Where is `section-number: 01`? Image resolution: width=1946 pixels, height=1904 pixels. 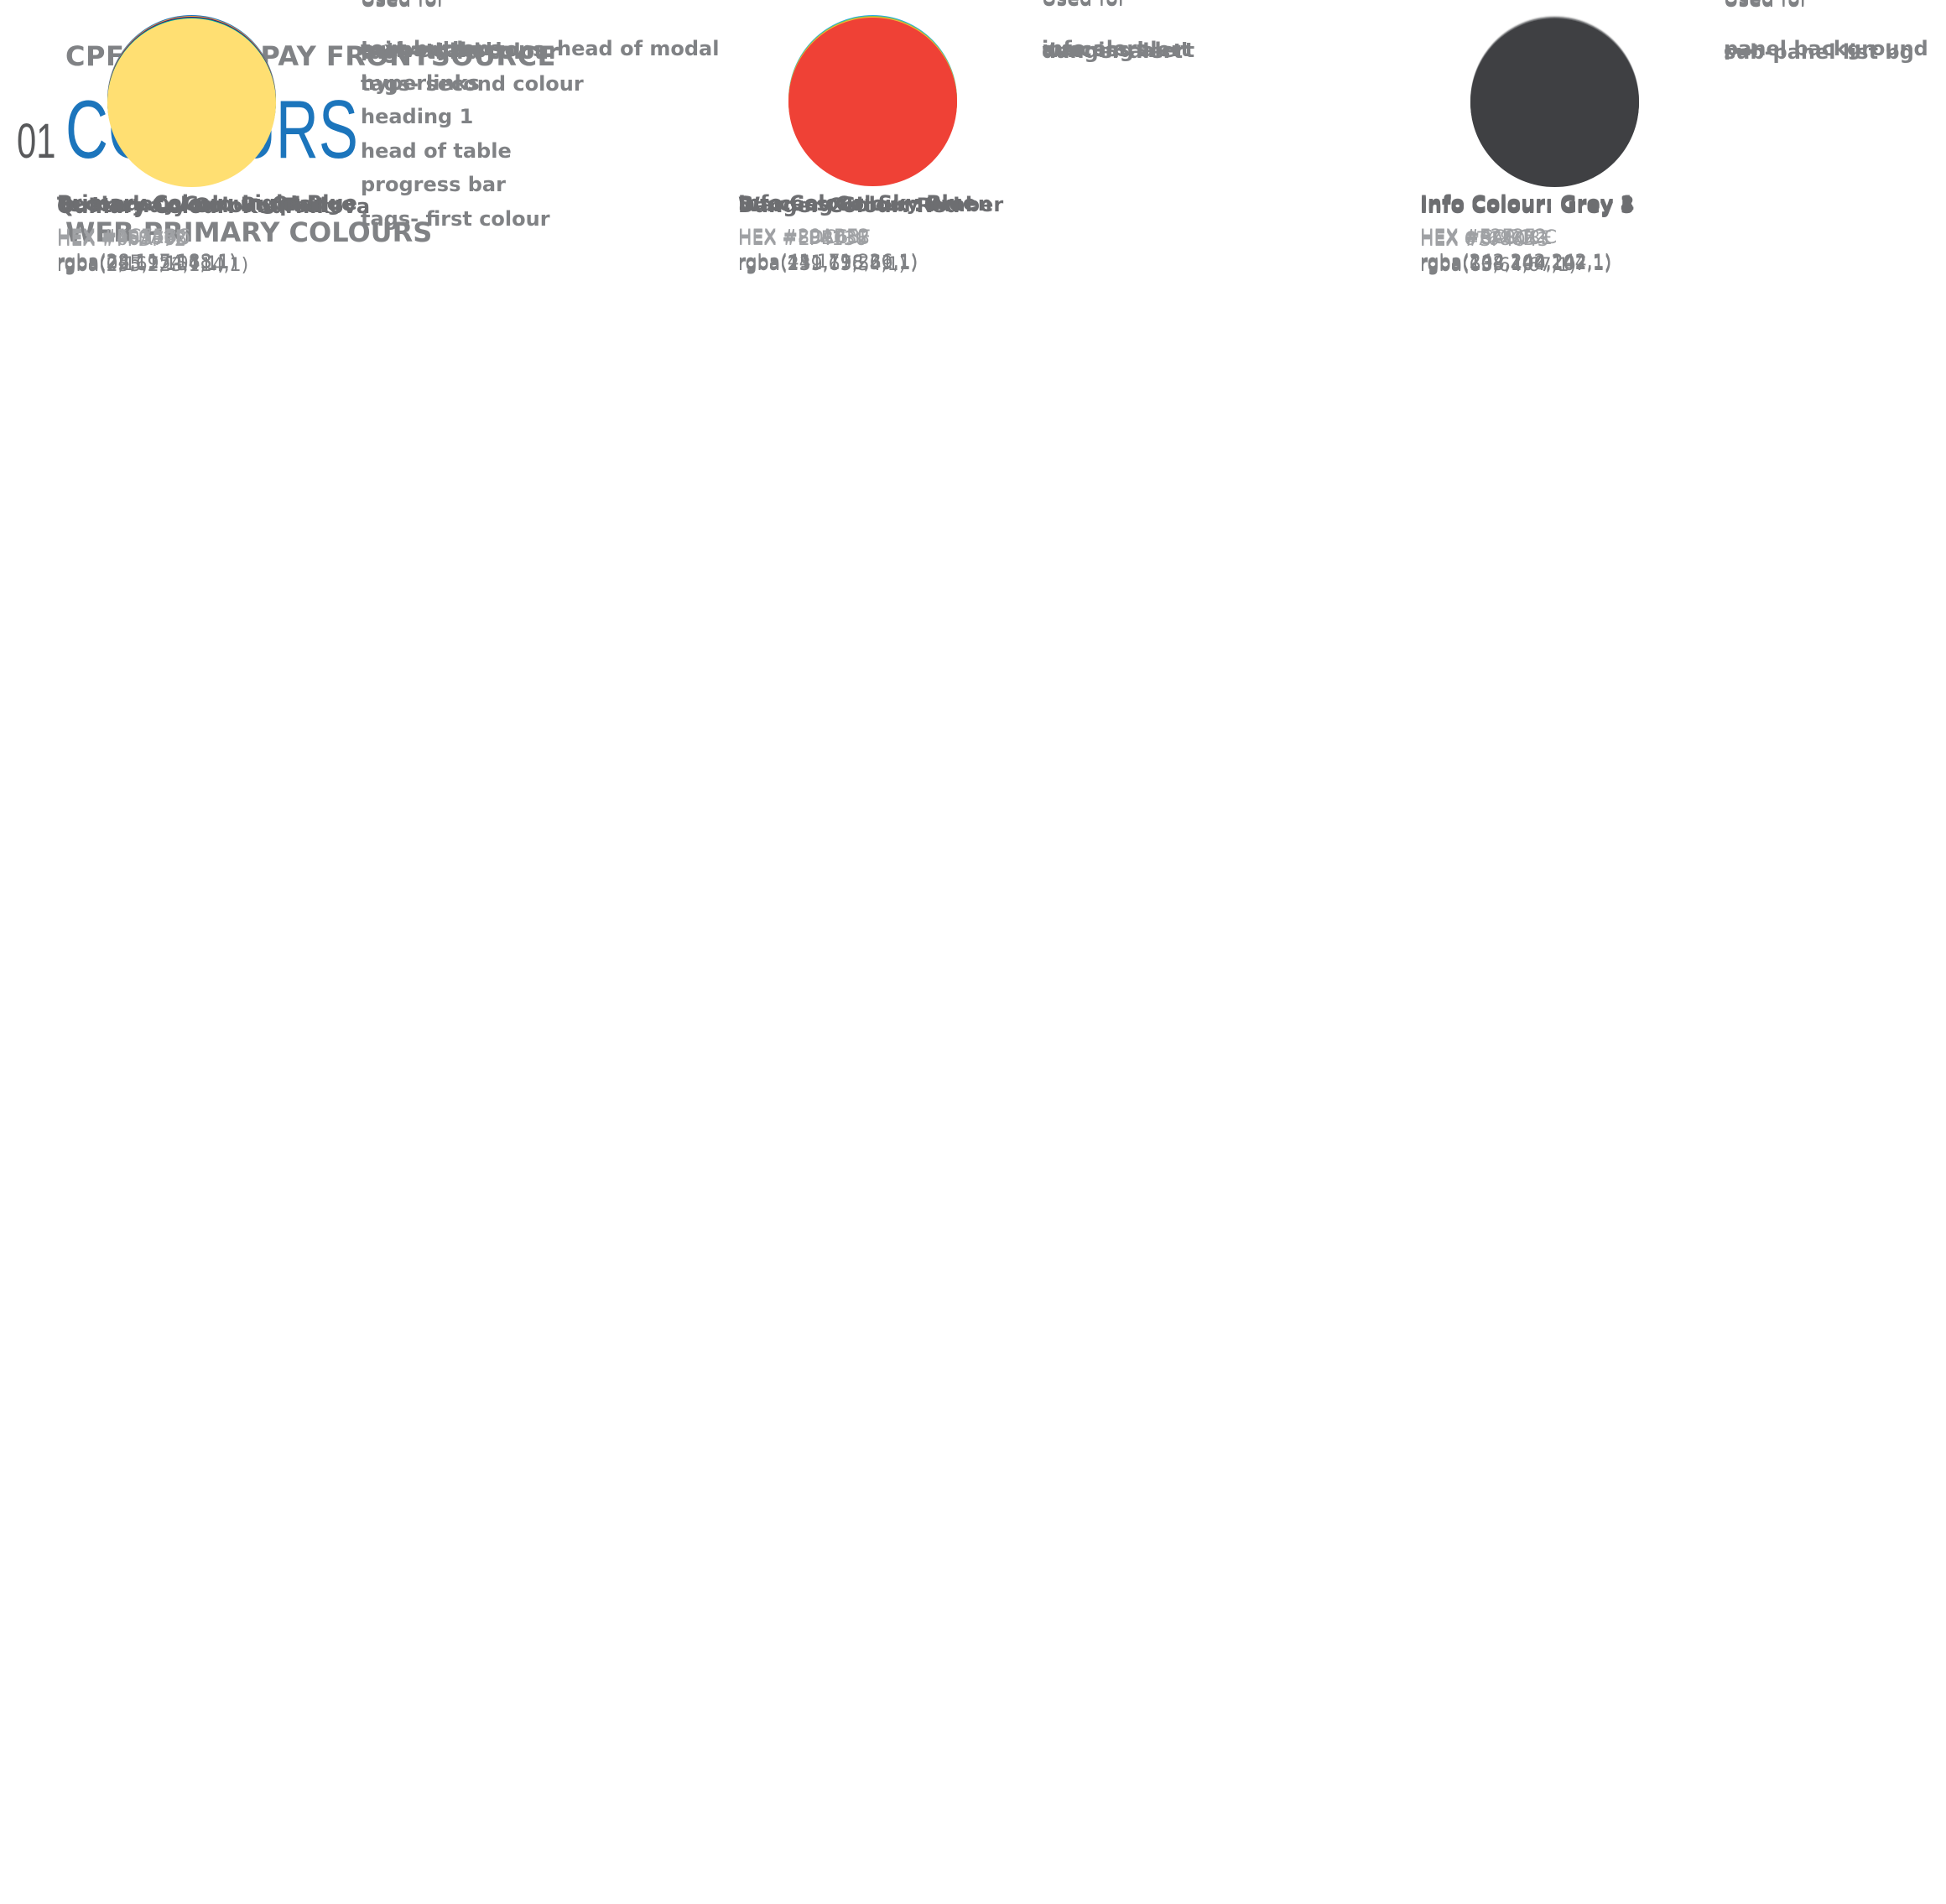 section-number: 01 is located at coordinates (36, 141).